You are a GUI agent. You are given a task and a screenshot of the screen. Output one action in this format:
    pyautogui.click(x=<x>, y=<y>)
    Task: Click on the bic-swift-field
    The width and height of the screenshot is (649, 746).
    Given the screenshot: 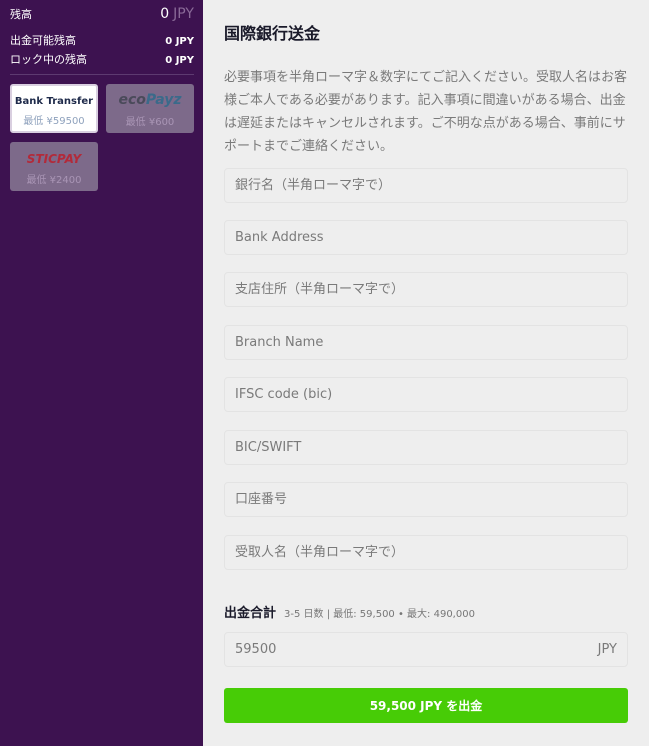 What is the action you would take?
    pyautogui.click(x=426, y=447)
    